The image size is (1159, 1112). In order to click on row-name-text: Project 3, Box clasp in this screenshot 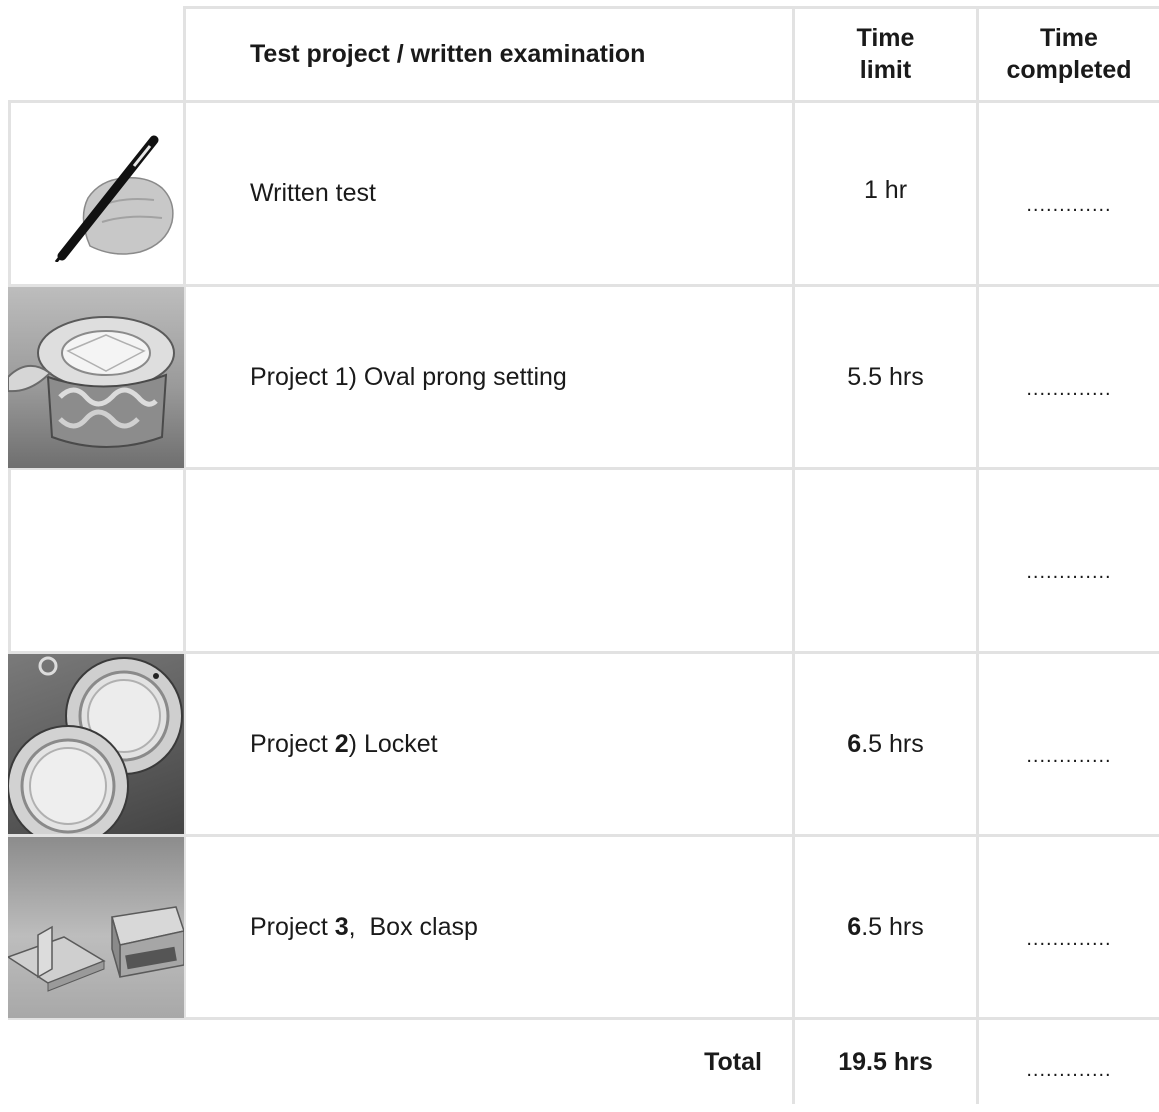, I will do `click(364, 927)`.